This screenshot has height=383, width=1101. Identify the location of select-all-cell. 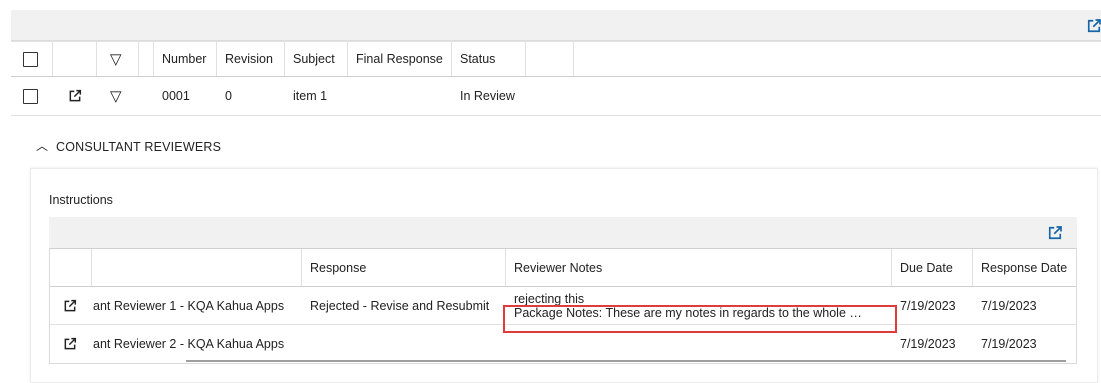
(32, 59).